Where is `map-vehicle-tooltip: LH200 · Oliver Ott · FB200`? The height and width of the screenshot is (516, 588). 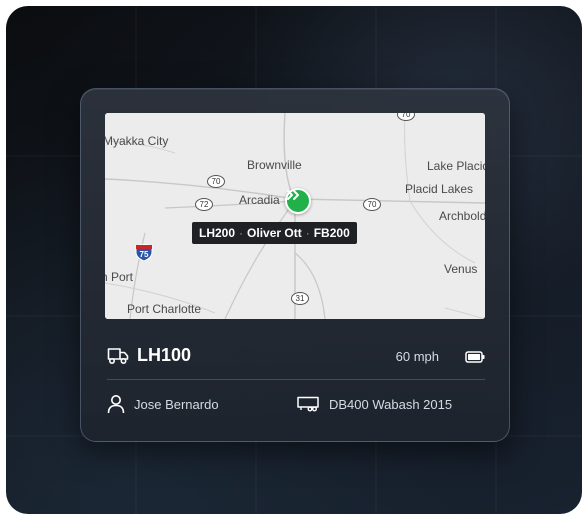 map-vehicle-tooltip: LH200 · Oliver Ott · FB200 is located at coordinates (274, 233).